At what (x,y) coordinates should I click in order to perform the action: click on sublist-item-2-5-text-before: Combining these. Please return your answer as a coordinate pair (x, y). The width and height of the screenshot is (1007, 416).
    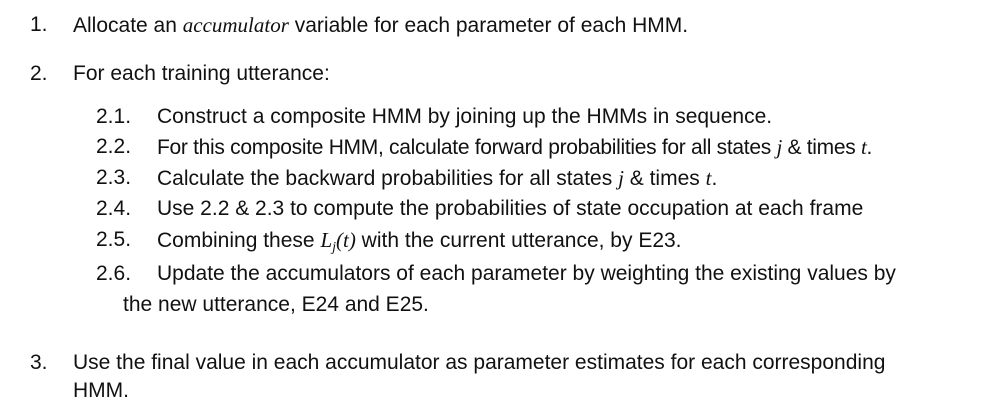
    Looking at the image, I should click on (239, 240).